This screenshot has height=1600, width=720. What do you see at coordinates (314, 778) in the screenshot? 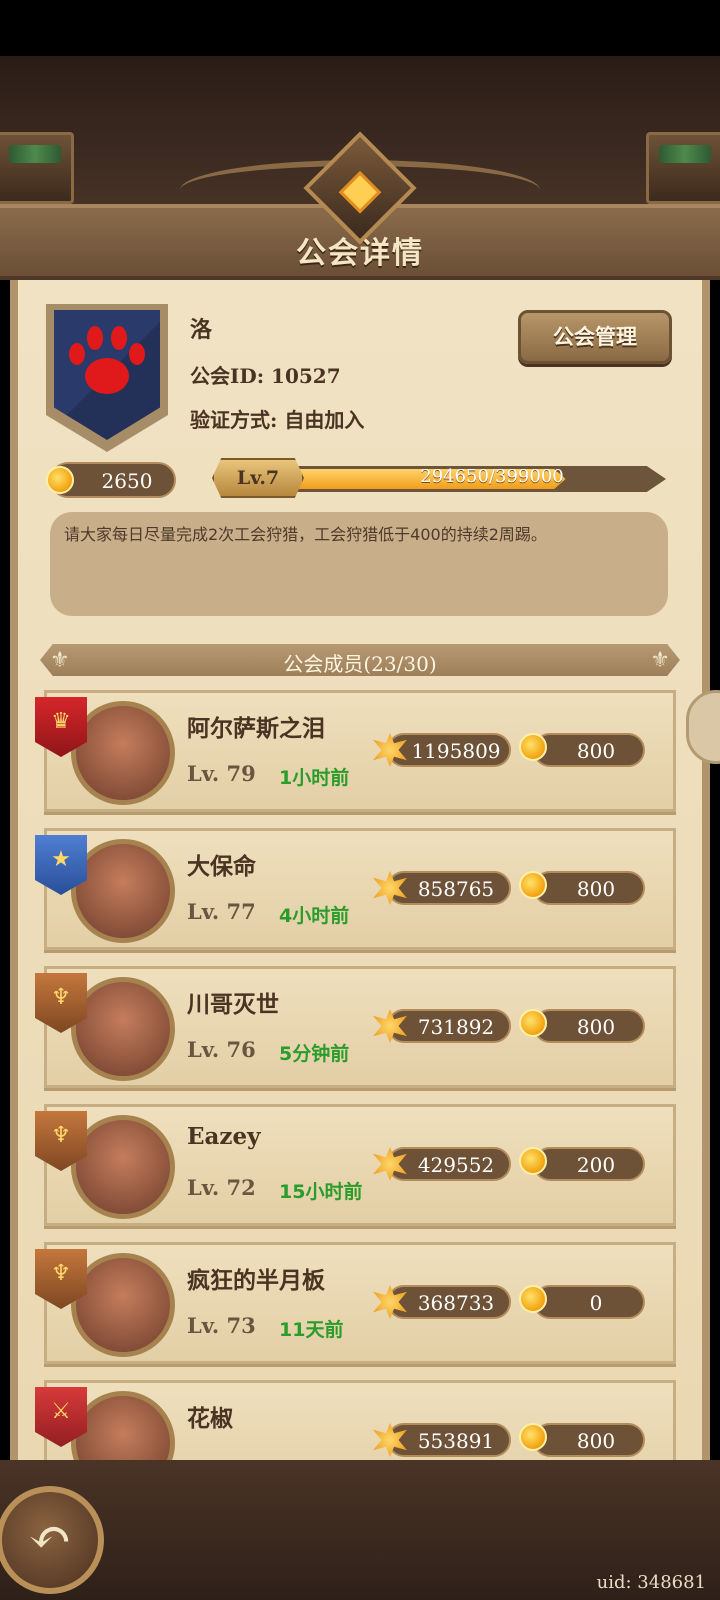
I see `member-last-online: 1小时前` at bounding box center [314, 778].